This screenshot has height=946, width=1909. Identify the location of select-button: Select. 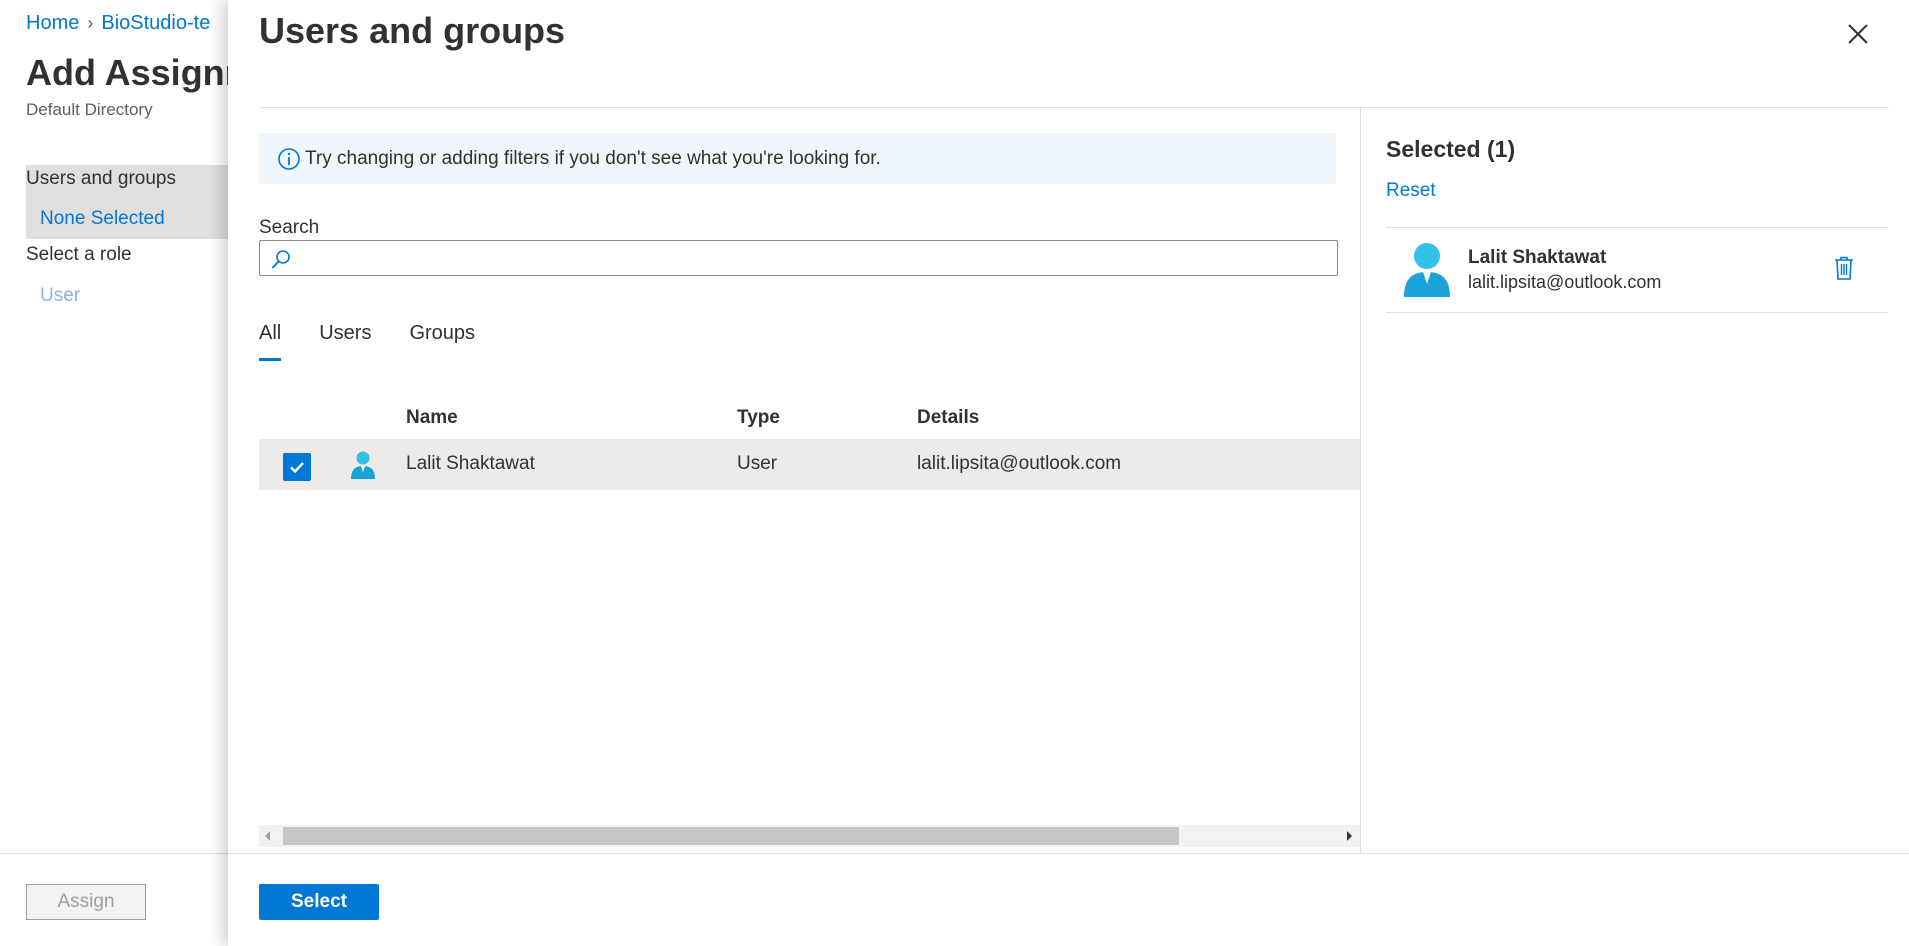
(319, 902).